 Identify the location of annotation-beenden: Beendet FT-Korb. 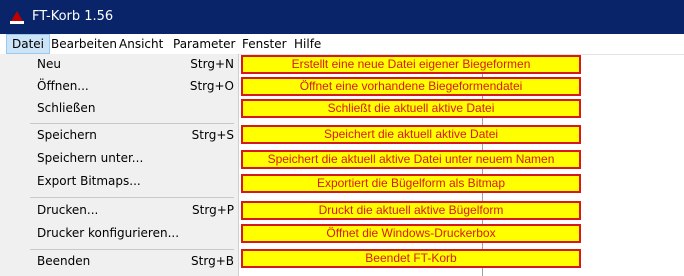
(411, 258).